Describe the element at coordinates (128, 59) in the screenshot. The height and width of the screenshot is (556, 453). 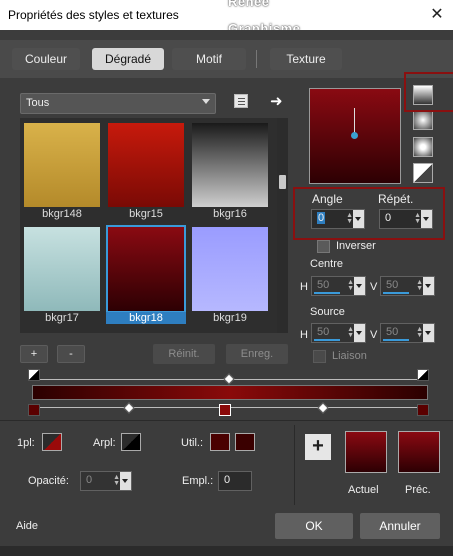
I see `tab-degrade: Dégradé` at that location.